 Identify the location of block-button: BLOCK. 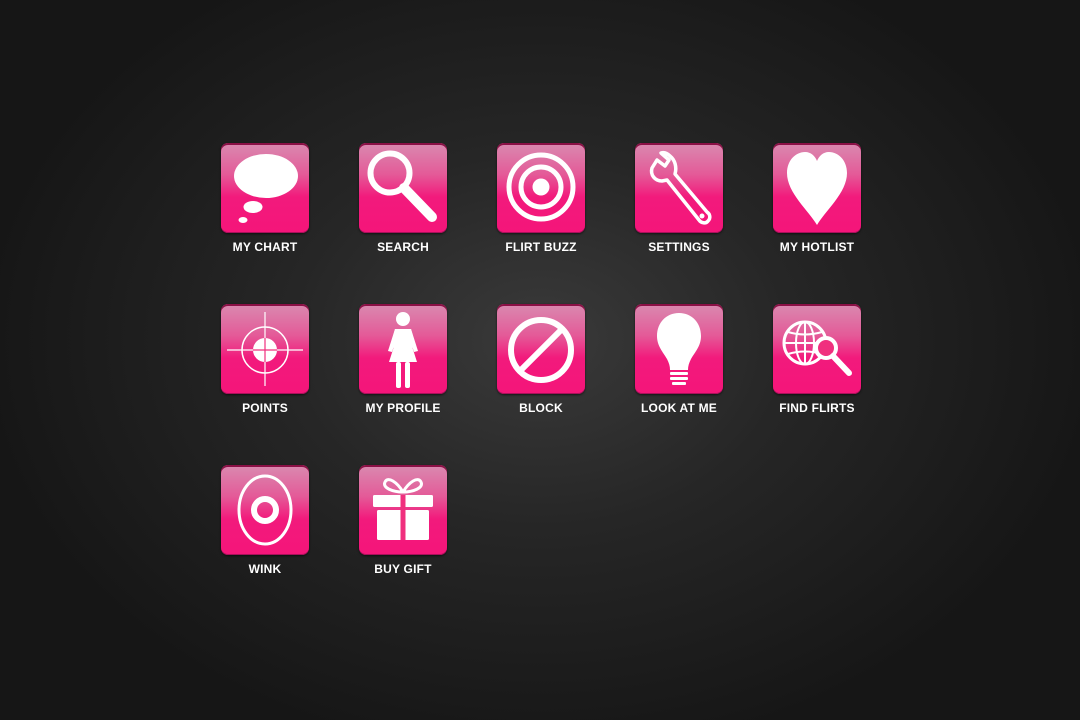
(541, 366).